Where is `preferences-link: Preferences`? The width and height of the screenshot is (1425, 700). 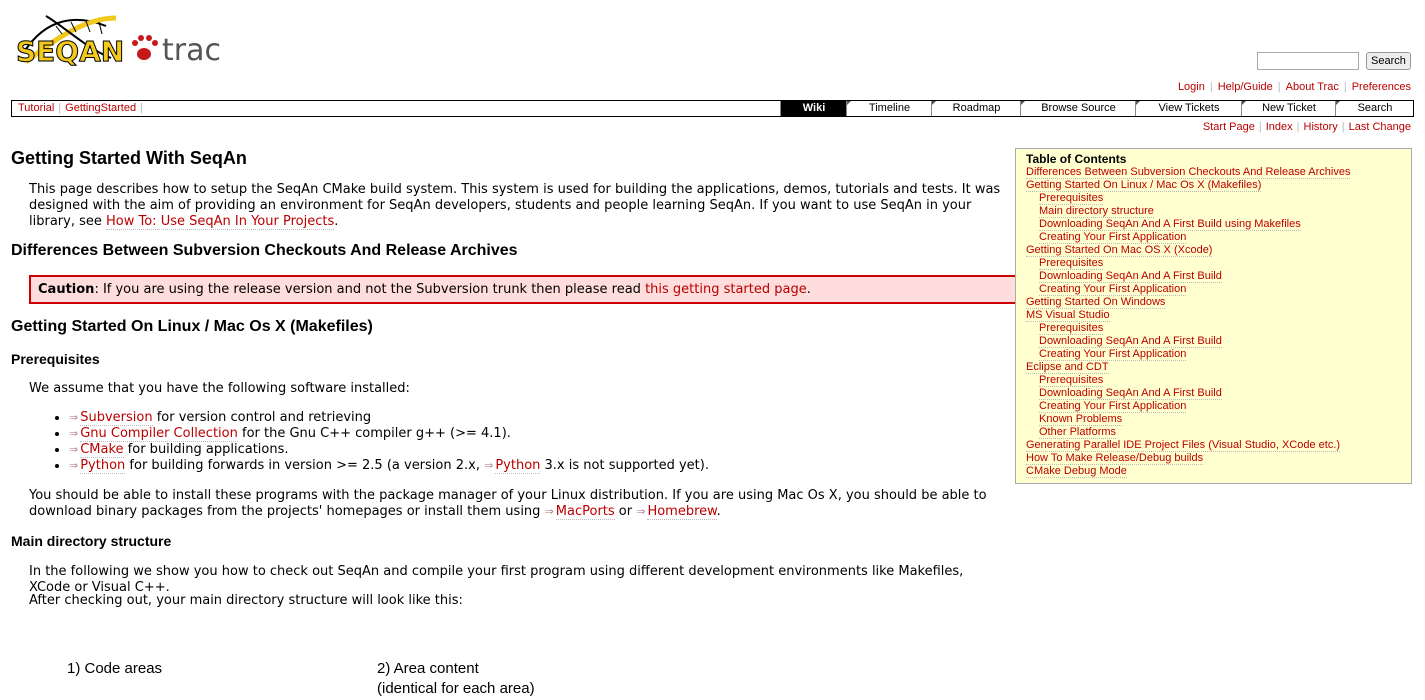 preferences-link: Preferences is located at coordinates (1381, 87).